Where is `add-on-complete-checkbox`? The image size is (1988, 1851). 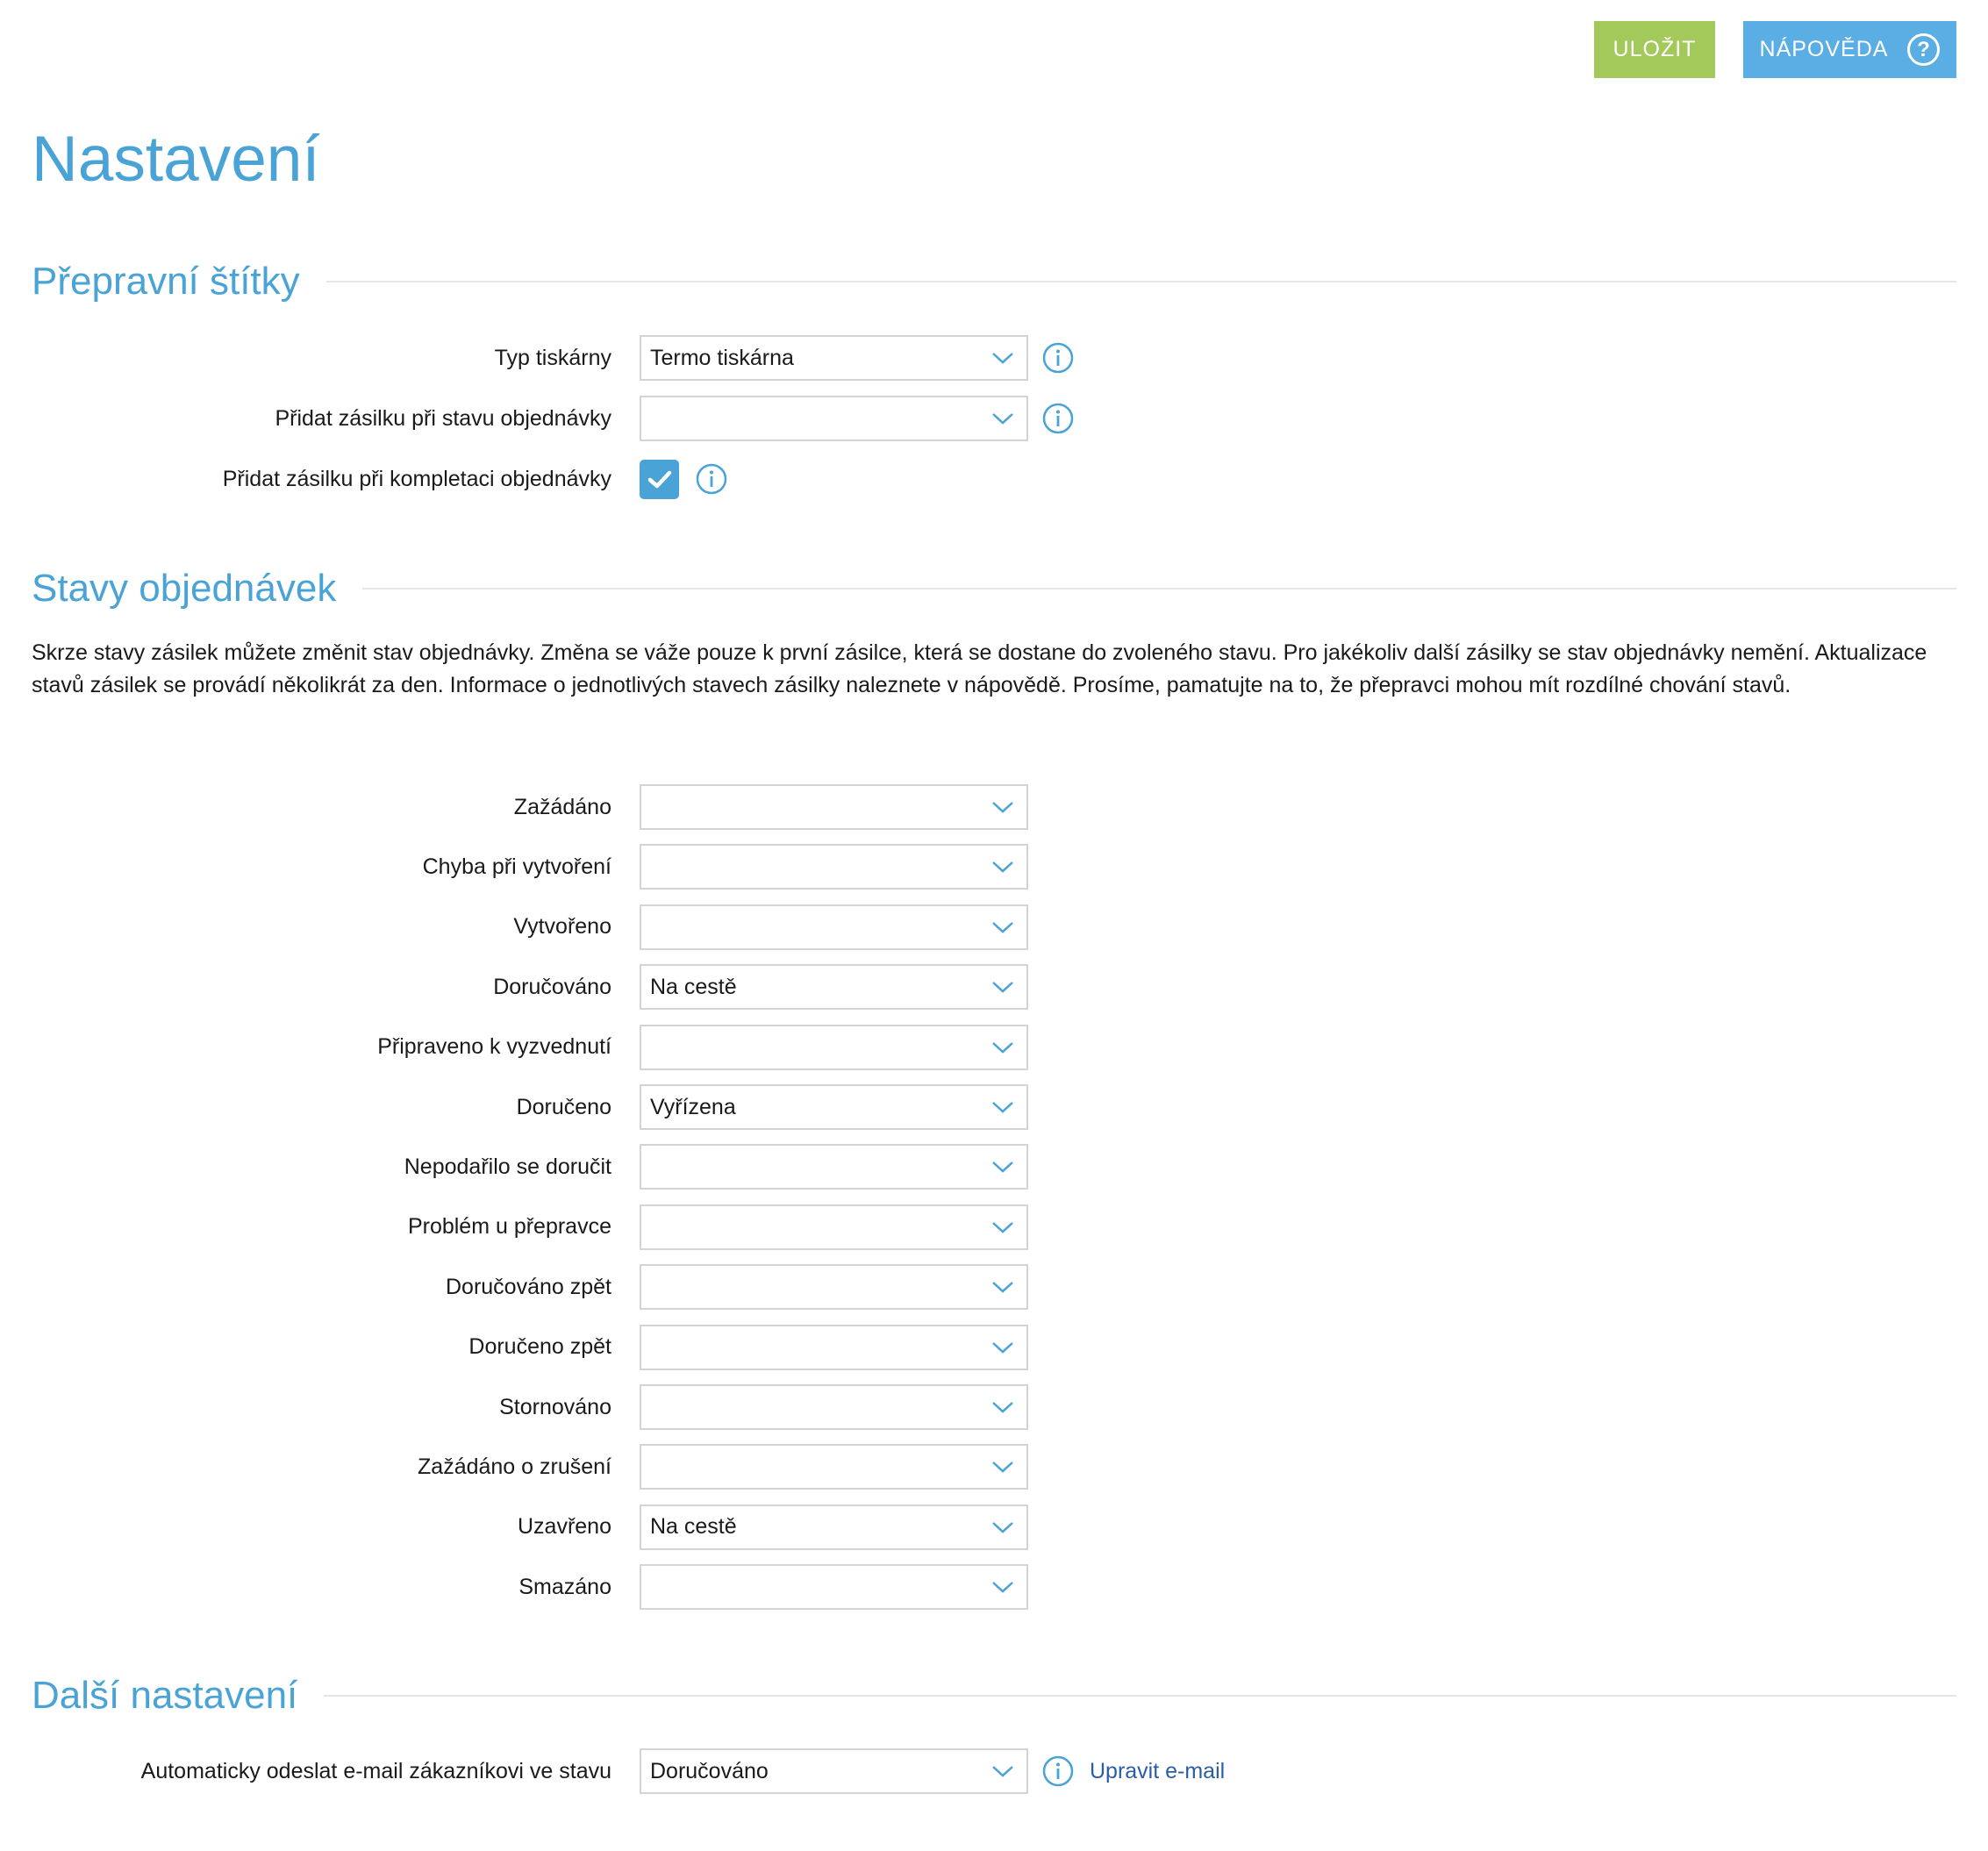
add-on-complete-checkbox is located at coordinates (659, 480).